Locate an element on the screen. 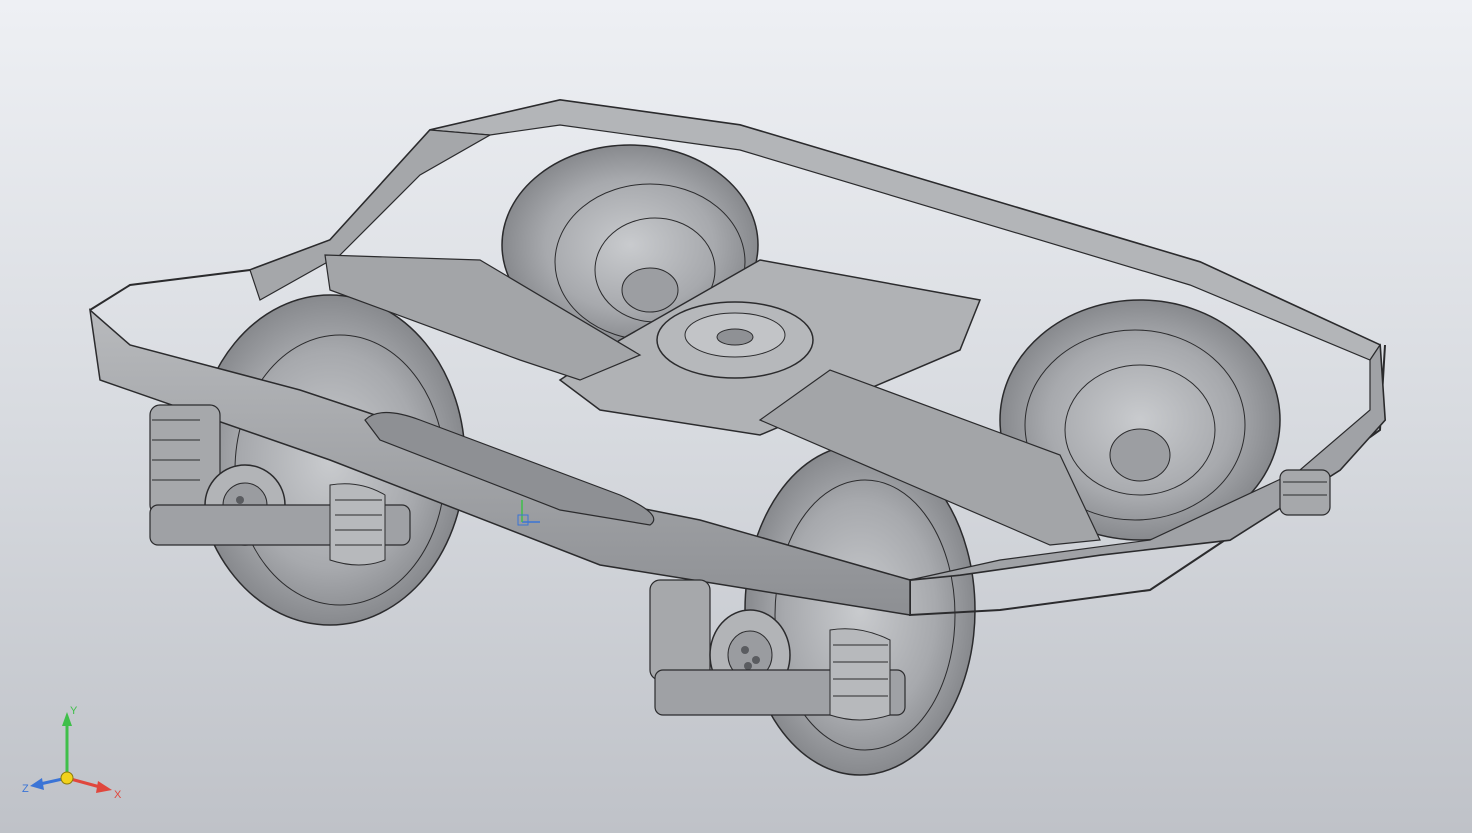 Image resolution: width=1472 pixels, height=833 pixels. orientation-triad: Y X Z is located at coordinates (77, 755).